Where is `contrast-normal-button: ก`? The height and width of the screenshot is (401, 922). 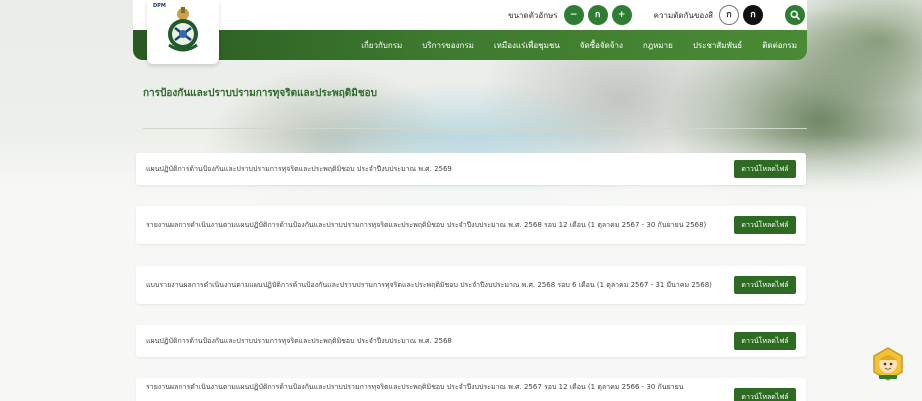
contrast-normal-button: ก is located at coordinates (729, 15).